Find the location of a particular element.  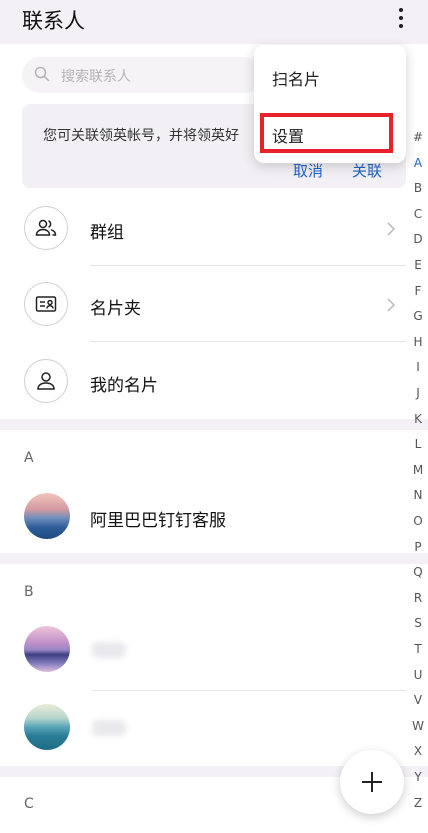

cancel-button: 取消 is located at coordinates (308, 170).